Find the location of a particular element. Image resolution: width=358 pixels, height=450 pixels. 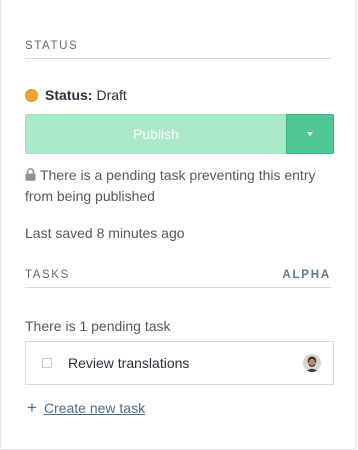

create-task-link: + Create new task is located at coordinates (86, 407).